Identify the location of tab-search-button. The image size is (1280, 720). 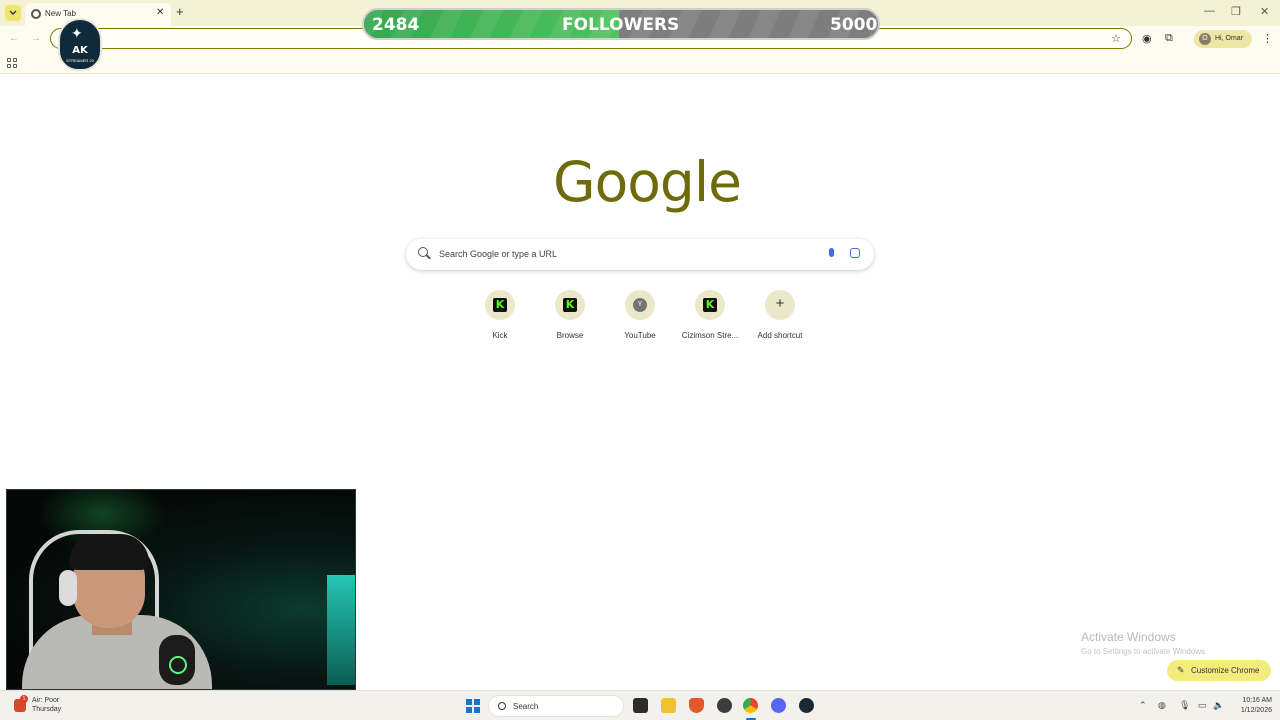
(13, 13).